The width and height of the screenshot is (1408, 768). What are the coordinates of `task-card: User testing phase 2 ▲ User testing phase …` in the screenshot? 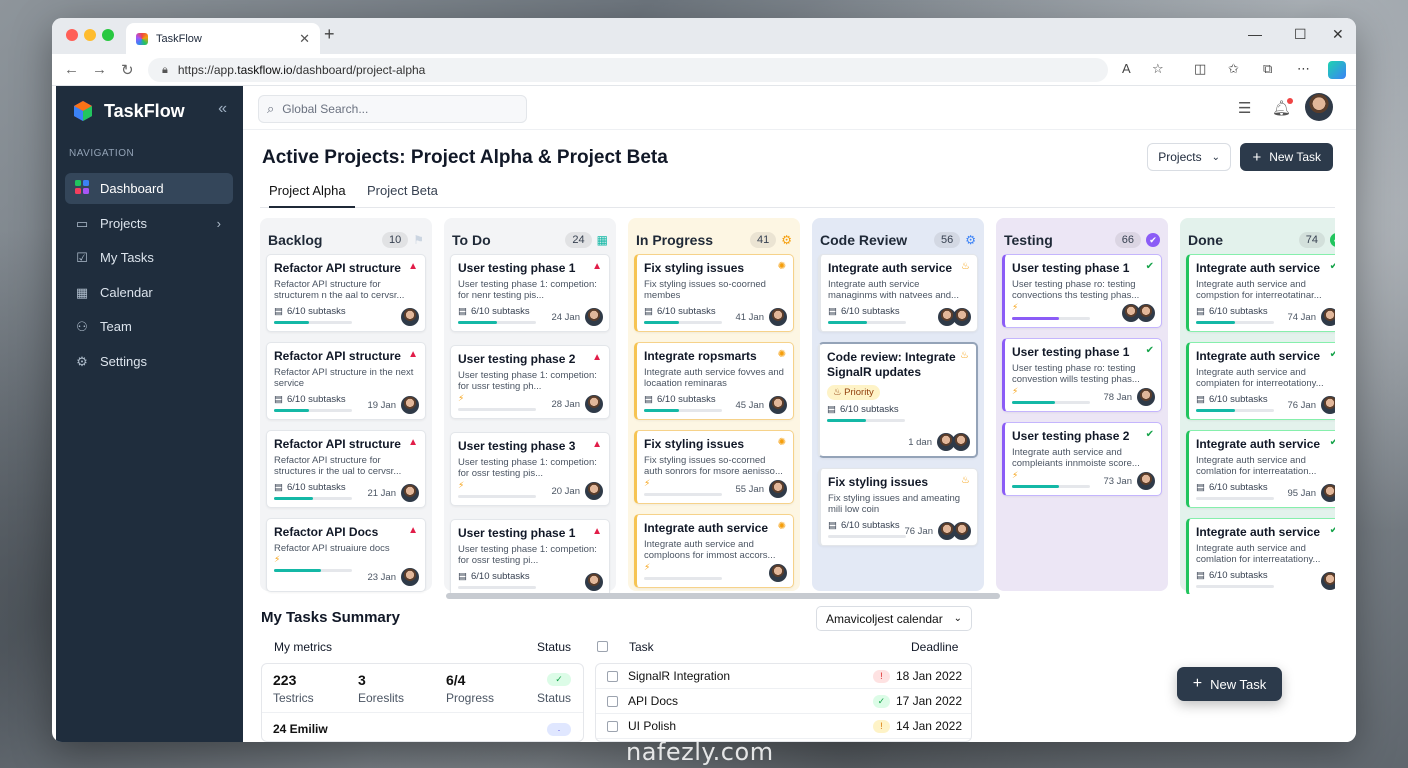 It's located at (530, 382).